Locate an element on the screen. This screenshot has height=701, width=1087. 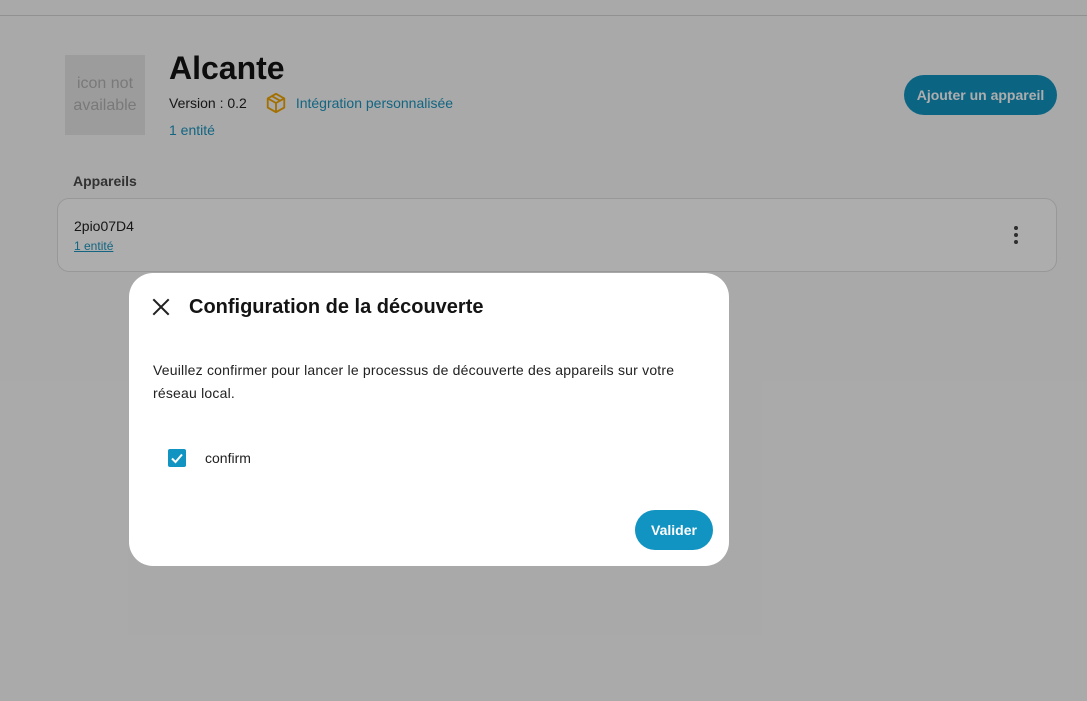
confirm-checkbox is located at coordinates (177, 458).